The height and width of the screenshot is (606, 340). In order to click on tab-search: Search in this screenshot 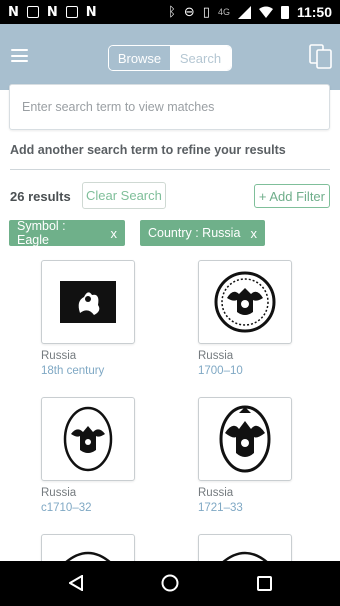, I will do `click(200, 58)`.